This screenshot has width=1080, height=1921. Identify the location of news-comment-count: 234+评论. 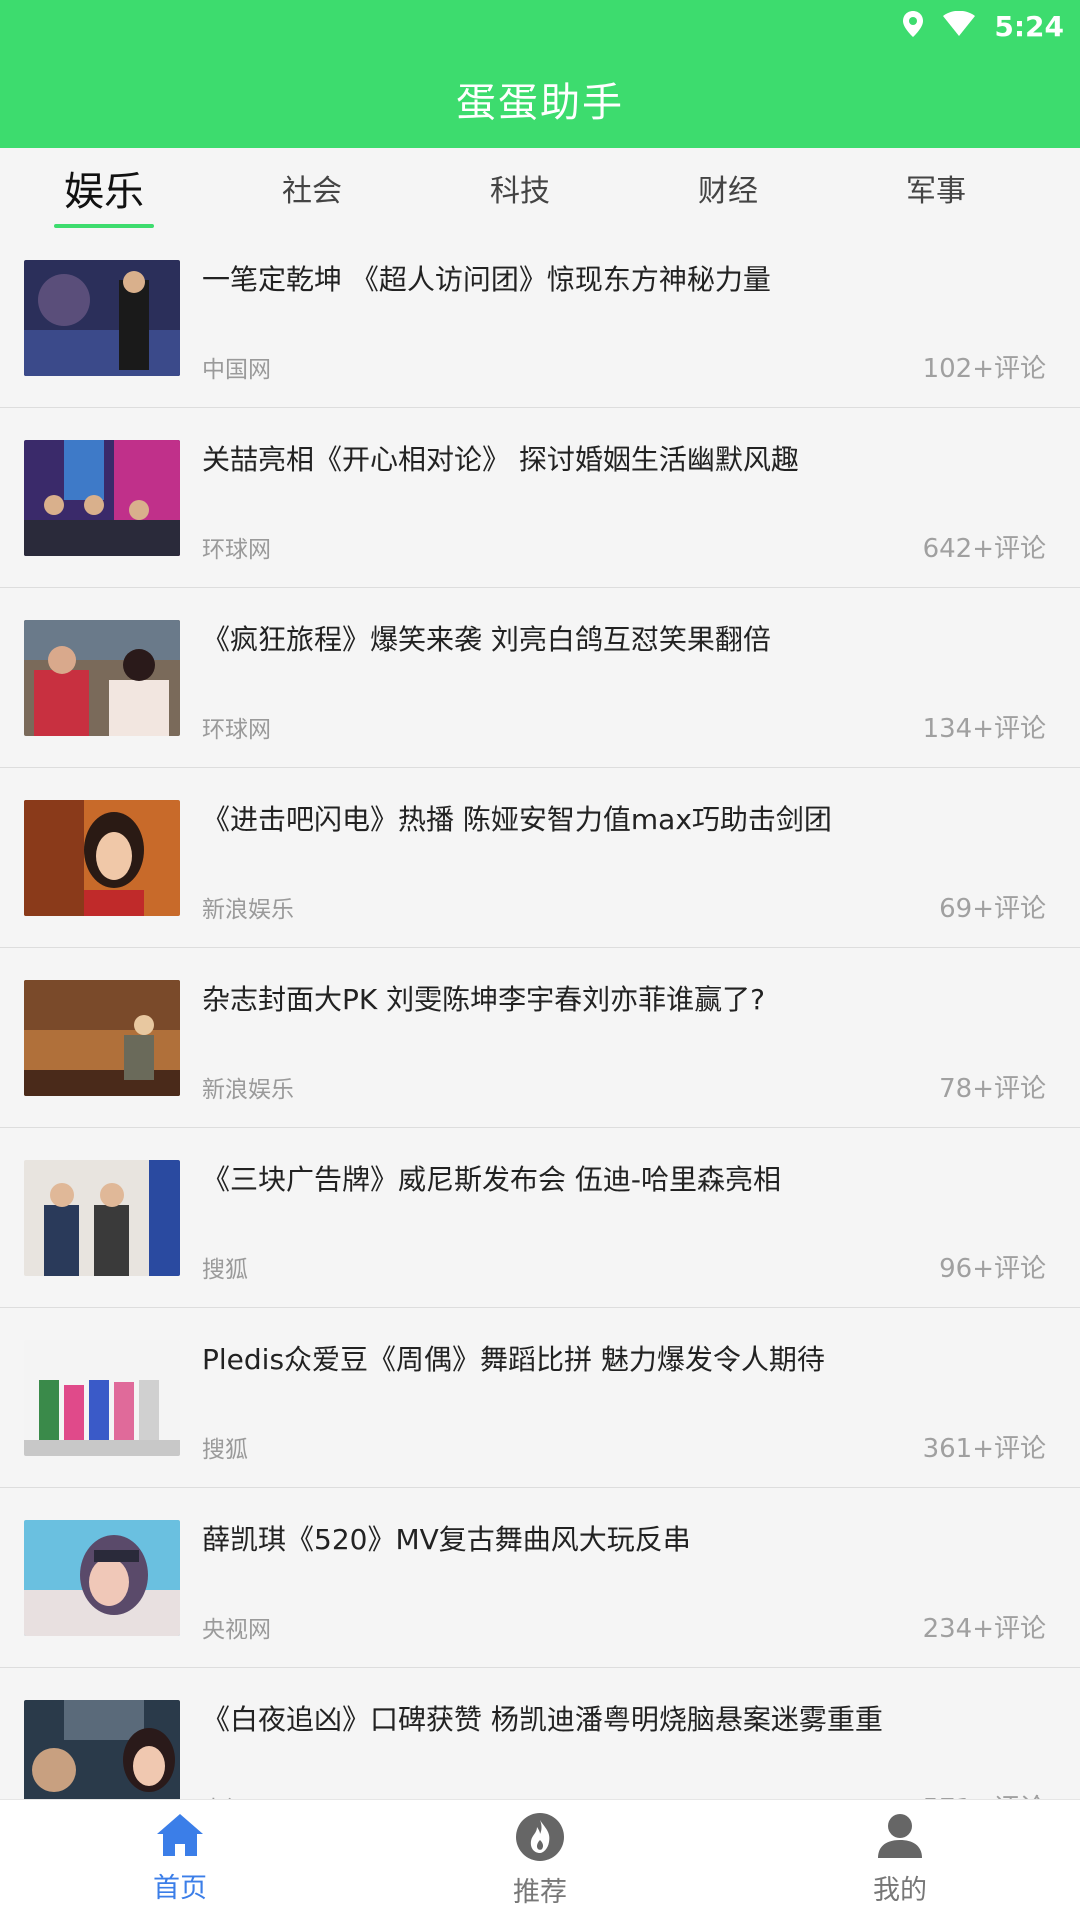
(984, 1629).